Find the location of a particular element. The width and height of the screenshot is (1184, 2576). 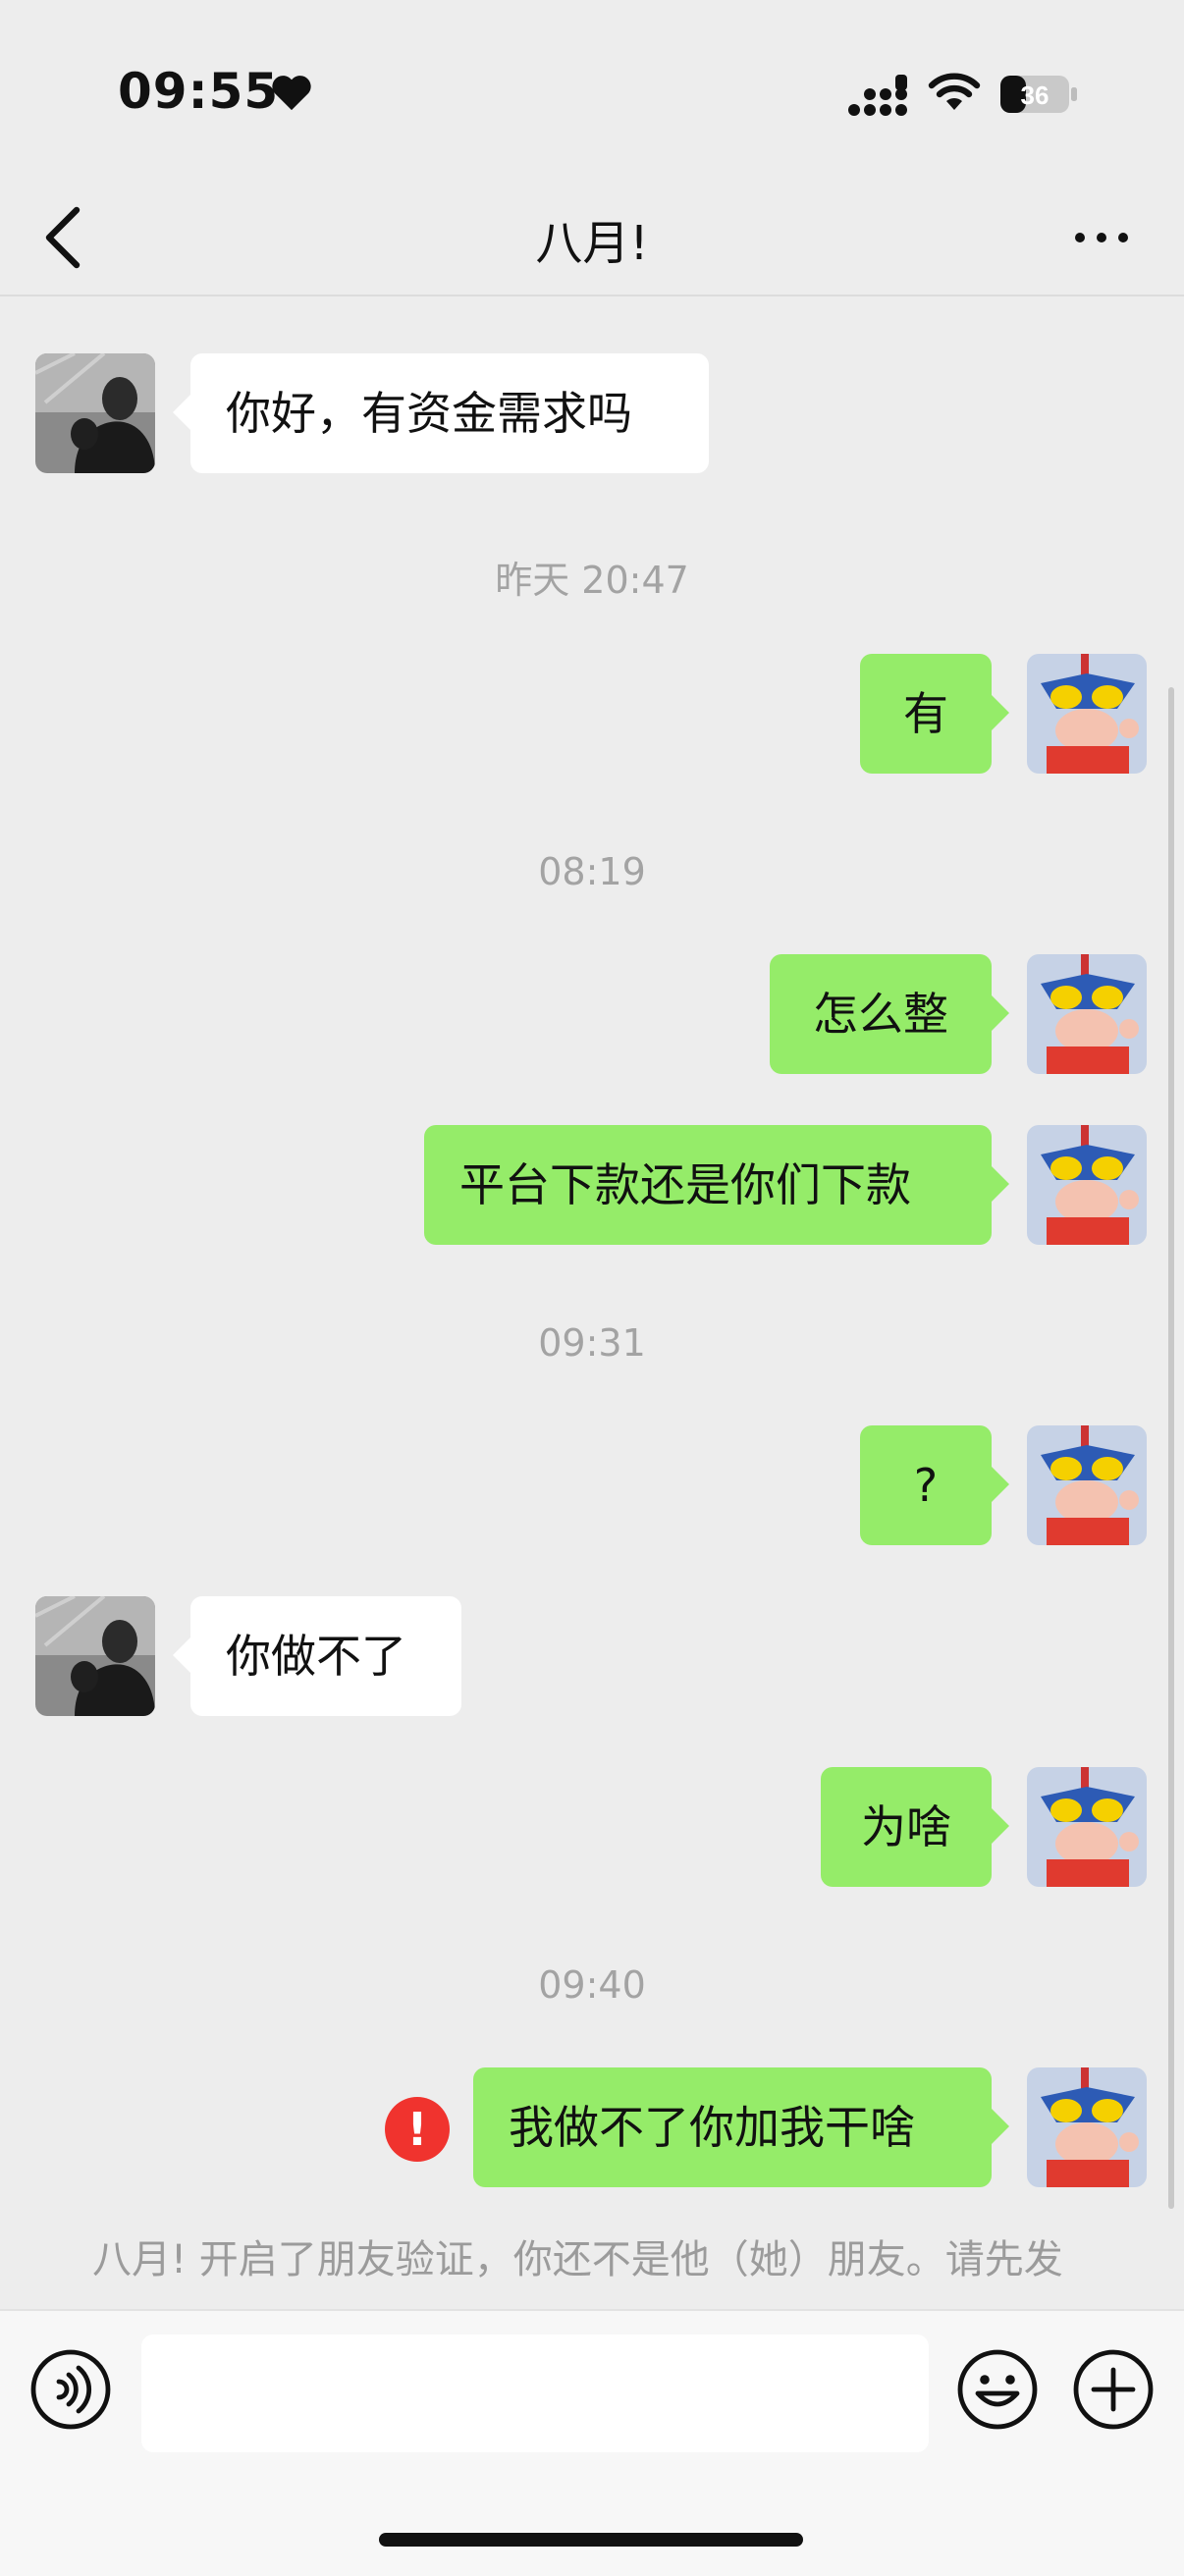

message-bubble-outgoing: 平台下款还是你们下款 is located at coordinates (716, 1185).